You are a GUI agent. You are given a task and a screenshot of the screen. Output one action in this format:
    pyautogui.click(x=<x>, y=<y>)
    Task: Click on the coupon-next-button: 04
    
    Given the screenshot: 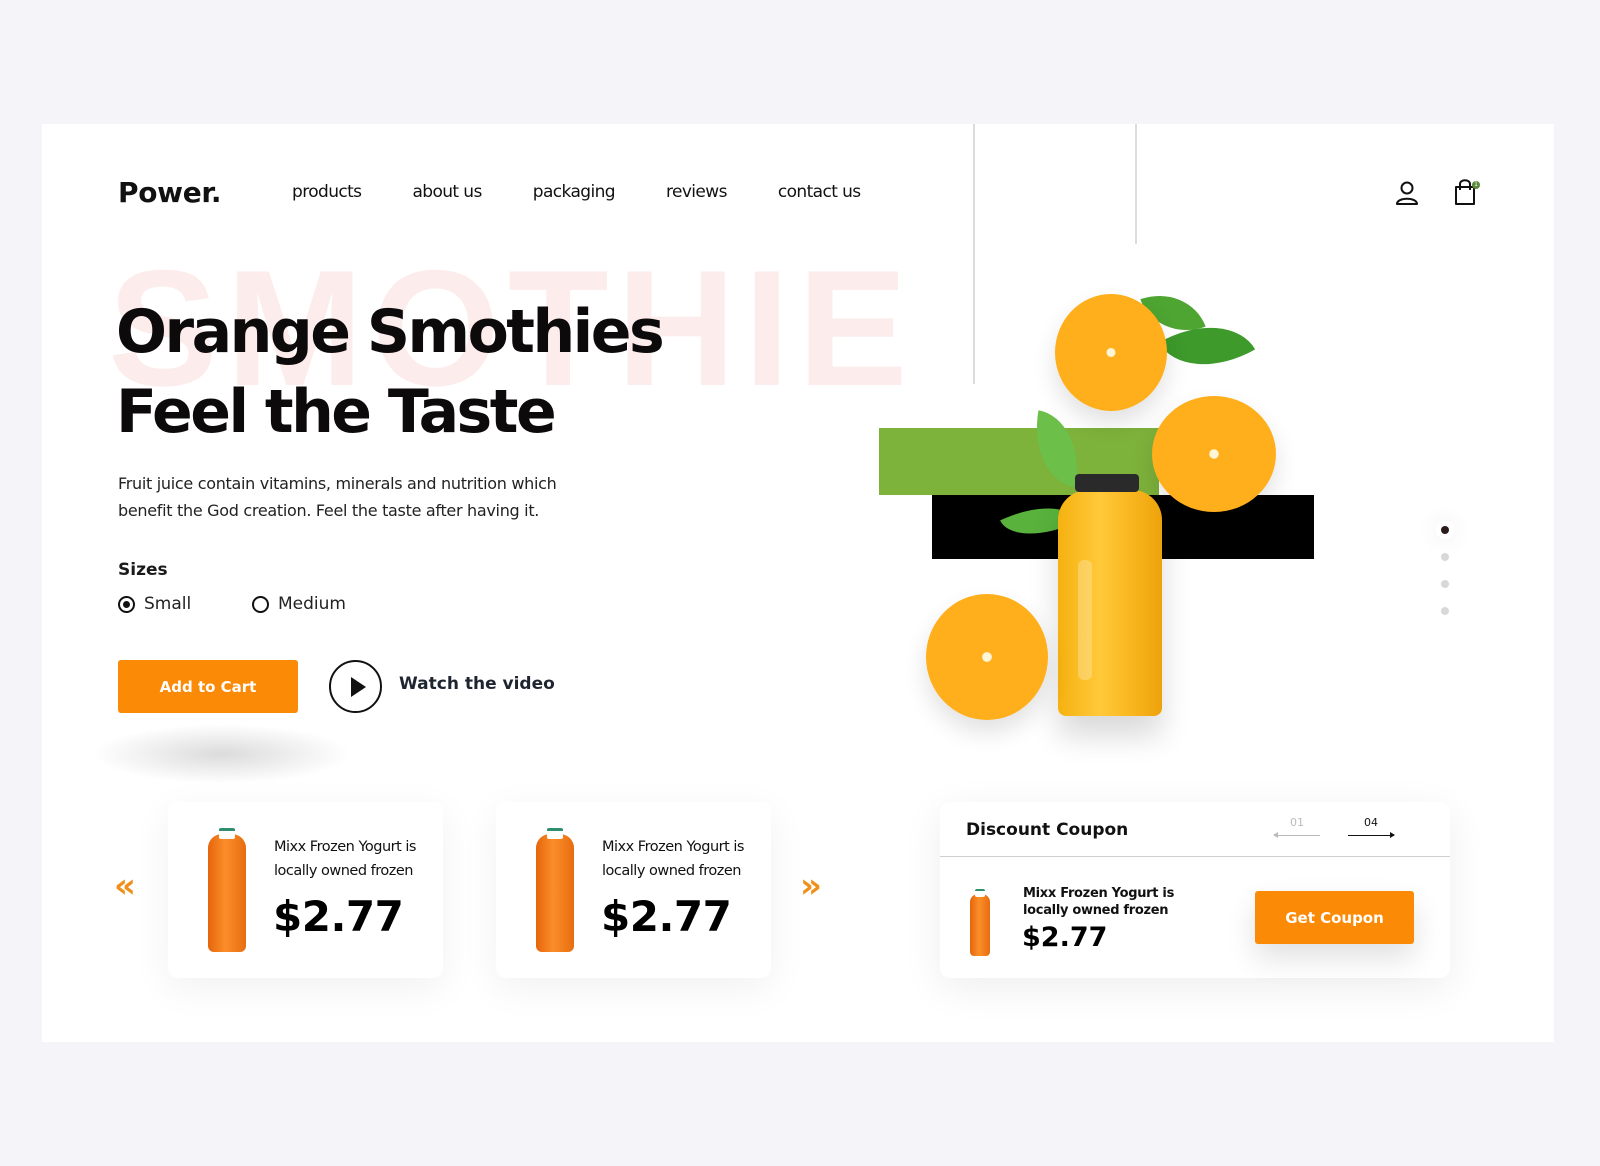 What is the action you would take?
    pyautogui.click(x=1371, y=827)
    